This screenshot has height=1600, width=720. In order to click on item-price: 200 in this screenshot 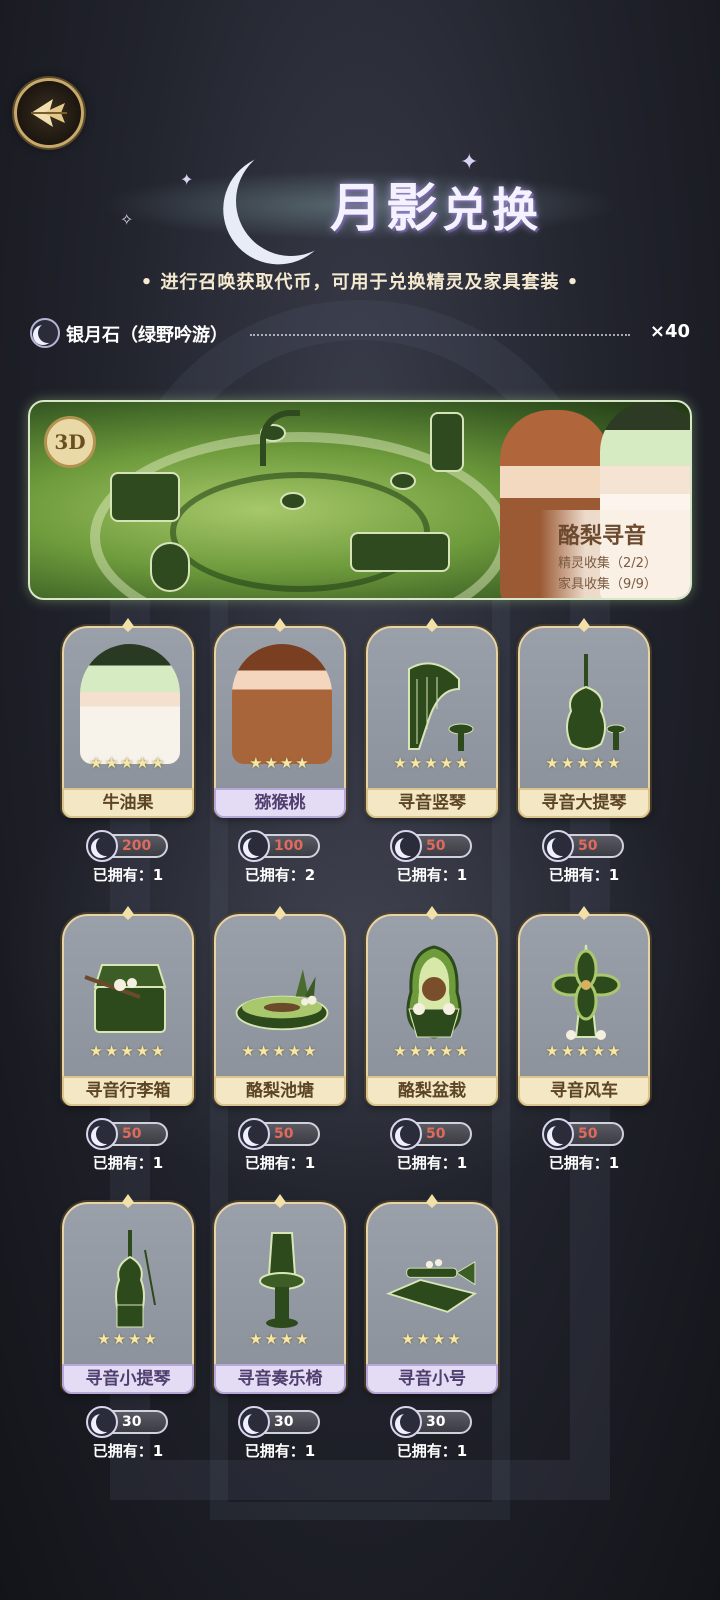, I will do `click(137, 846)`.